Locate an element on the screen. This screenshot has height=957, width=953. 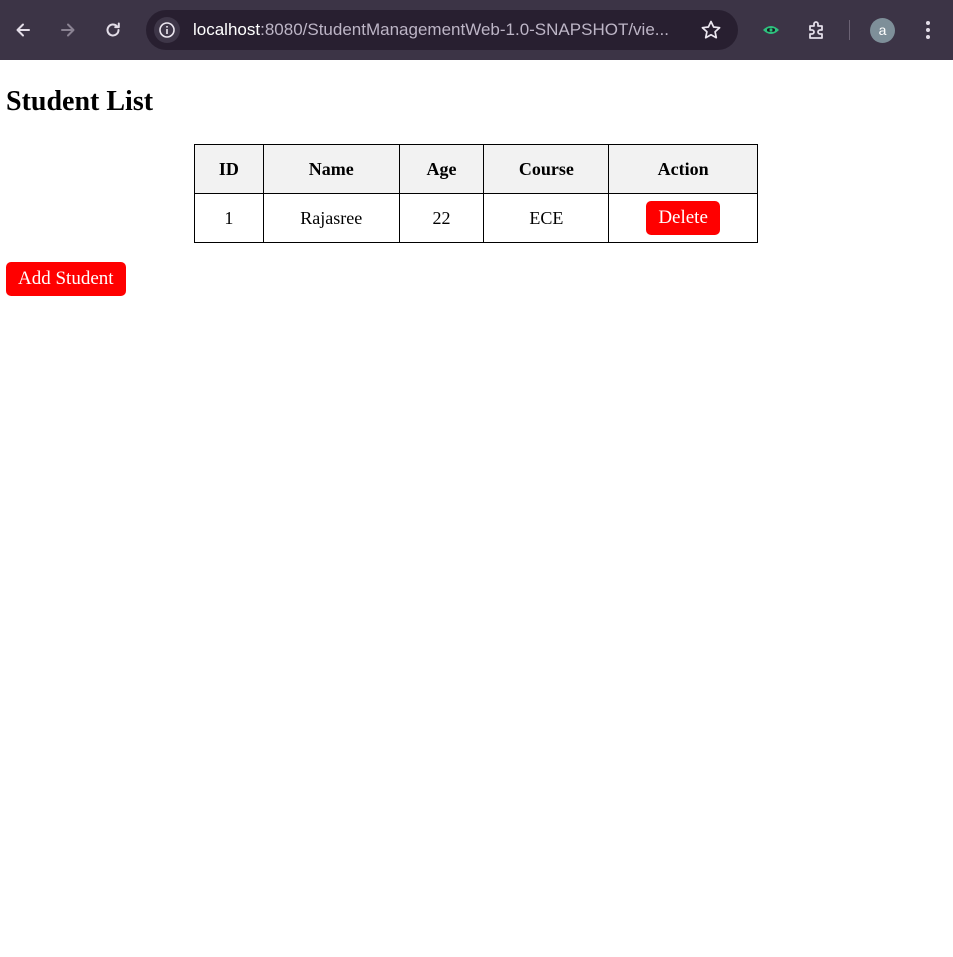
site-info-icon is located at coordinates (167, 30).